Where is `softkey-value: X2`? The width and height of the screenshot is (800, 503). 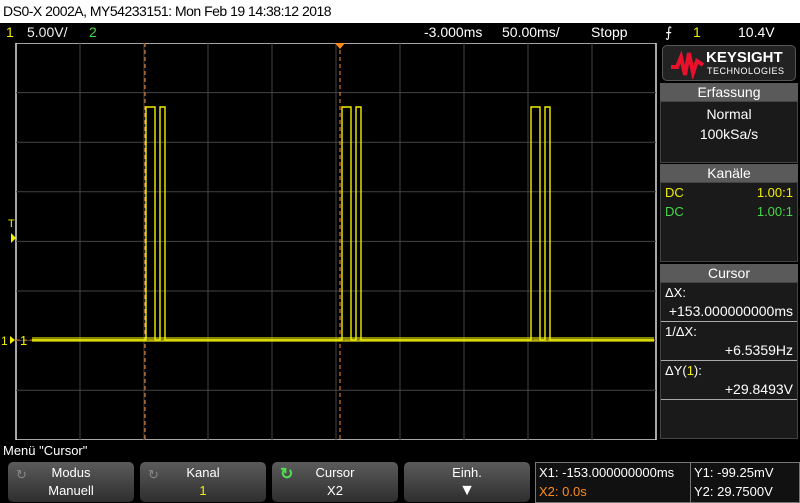 softkey-value: X2 is located at coordinates (335, 490).